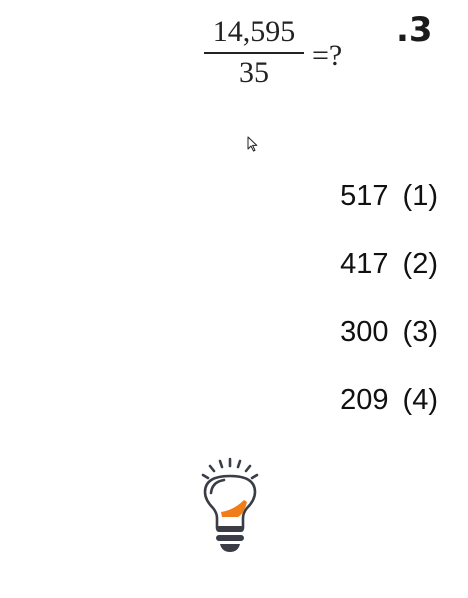 Image resolution: width=468 pixels, height=598 pixels. What do you see at coordinates (254, 72) in the screenshot?
I see `fraction-denominator: 35` at bounding box center [254, 72].